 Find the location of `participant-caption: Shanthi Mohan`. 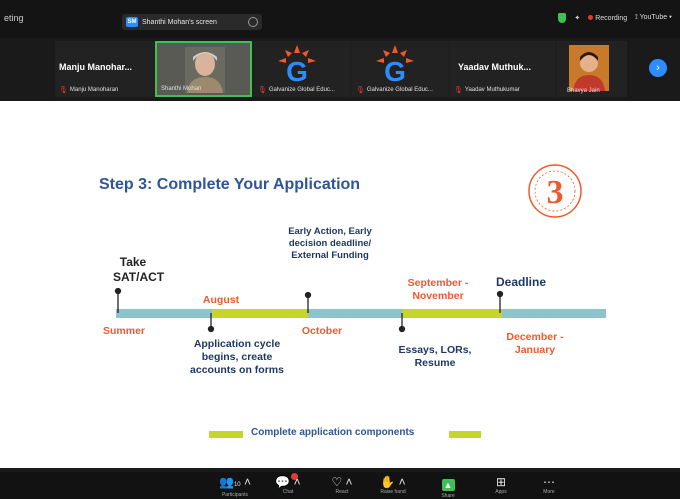

participant-caption: Shanthi Mohan is located at coordinates (181, 89).